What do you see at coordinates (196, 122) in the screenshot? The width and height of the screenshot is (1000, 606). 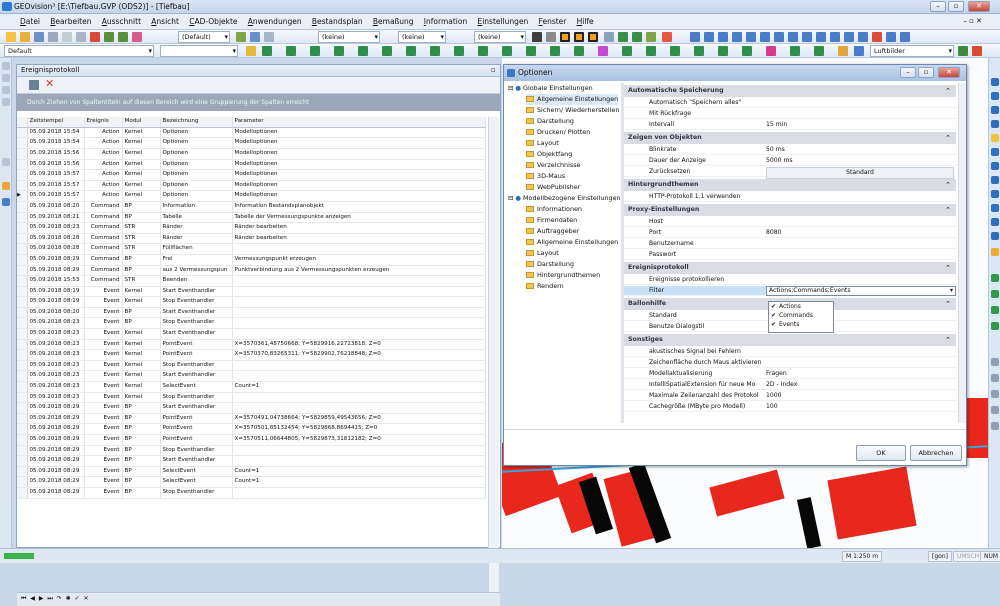 I see `col-bezeichnung: Bezeichnung` at bounding box center [196, 122].